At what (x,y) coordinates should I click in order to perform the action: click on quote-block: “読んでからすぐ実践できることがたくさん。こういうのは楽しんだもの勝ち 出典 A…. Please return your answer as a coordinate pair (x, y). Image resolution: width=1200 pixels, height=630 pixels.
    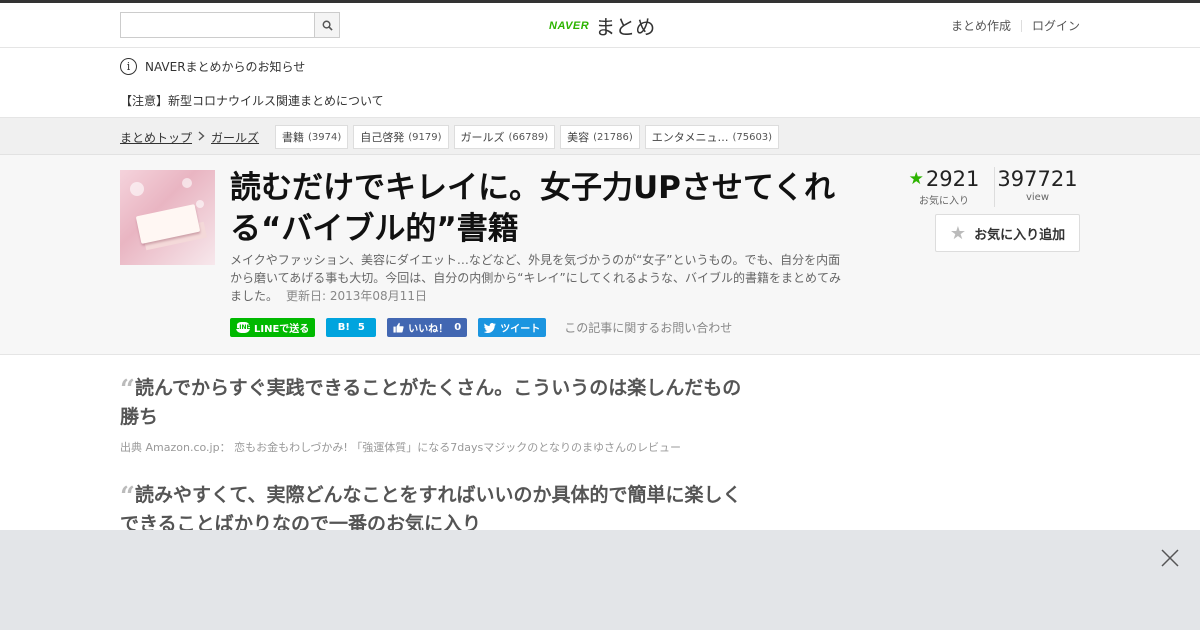
    Looking at the image, I should click on (432, 415).